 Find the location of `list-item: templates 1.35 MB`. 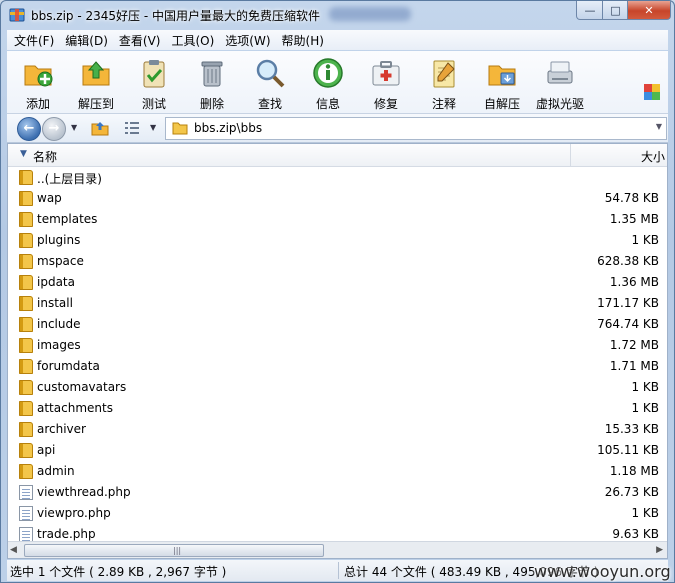

list-item: templates 1.35 MB is located at coordinates (337, 219).